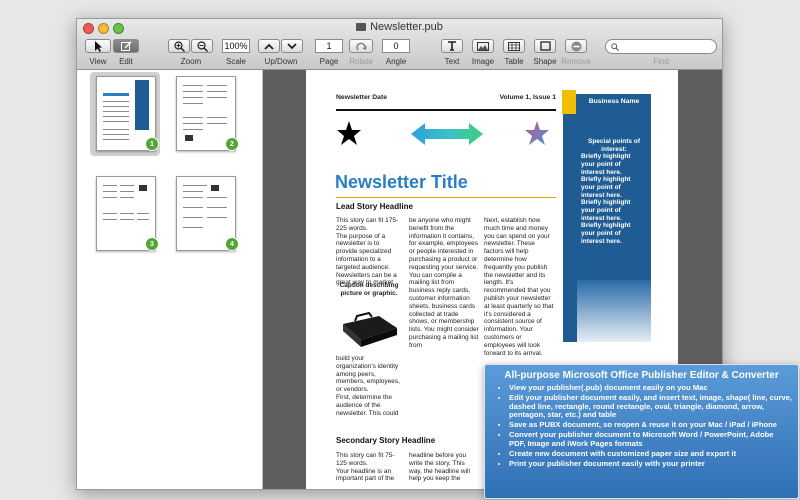 The image size is (800, 500). I want to click on image-icon, so click(483, 46).